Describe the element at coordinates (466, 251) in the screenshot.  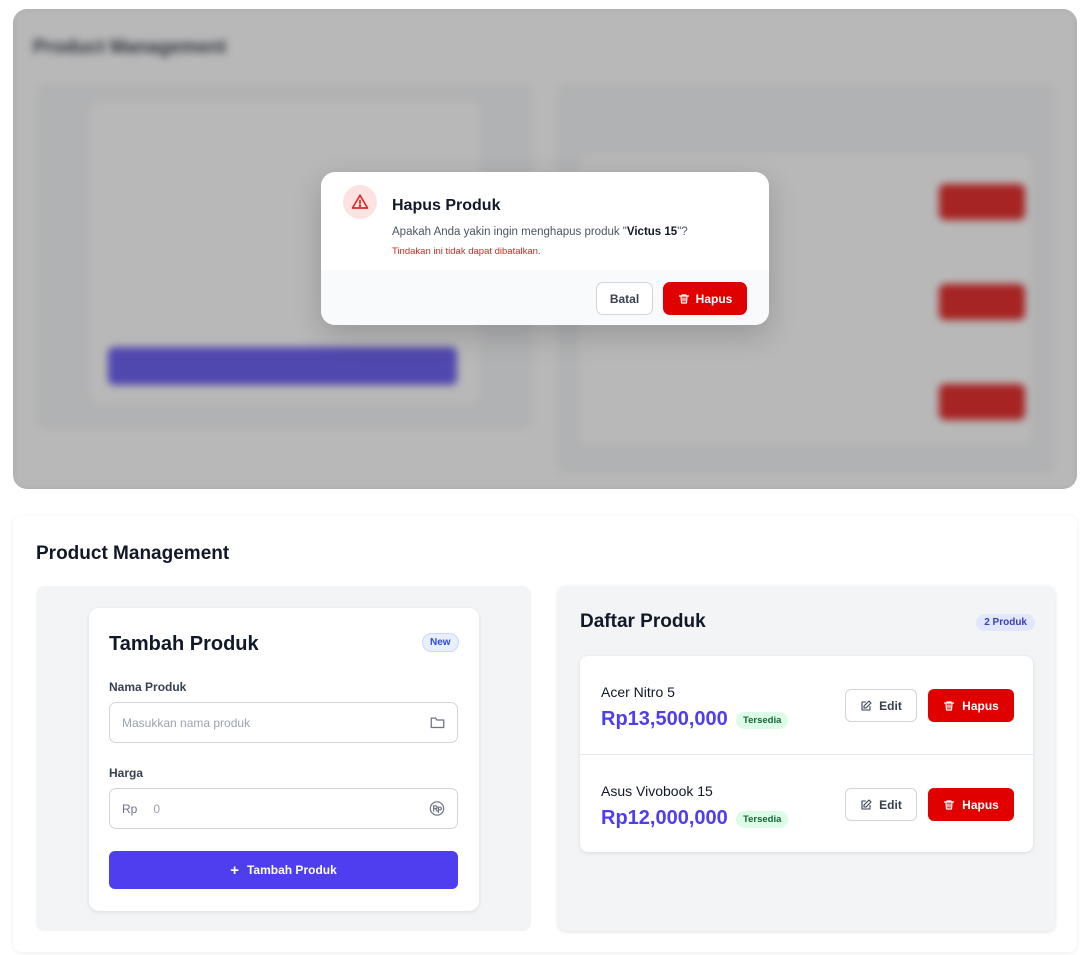
I see `dialog-warning-note: Tindakan ini tidak dapat dibatalkan.` at that location.